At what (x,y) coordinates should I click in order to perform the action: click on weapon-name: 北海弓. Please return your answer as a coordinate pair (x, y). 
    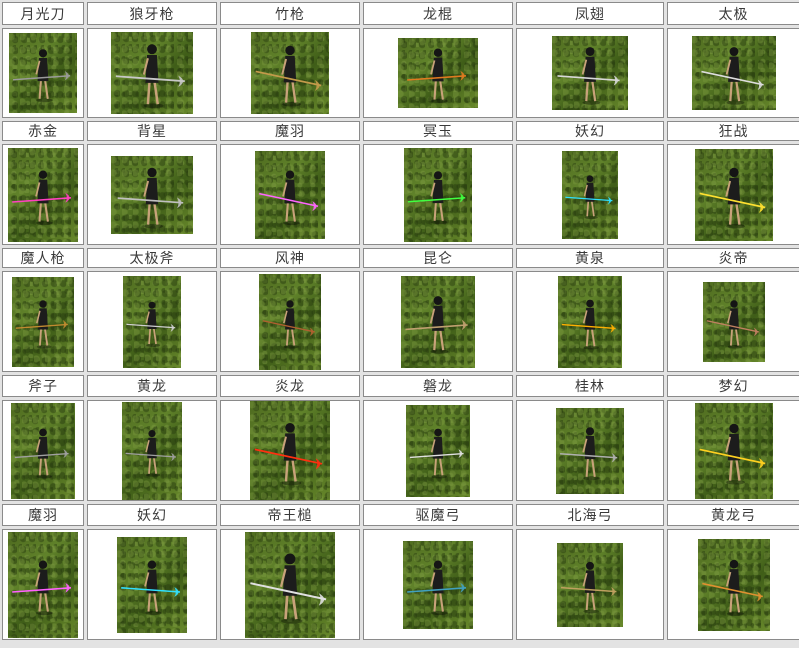
    Looking at the image, I should click on (590, 515).